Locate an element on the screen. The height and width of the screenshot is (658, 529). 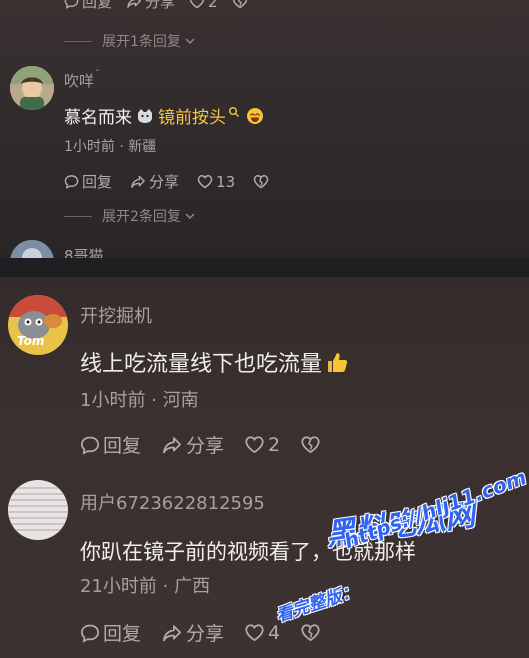
like-button: 4 is located at coordinates (262, 633).